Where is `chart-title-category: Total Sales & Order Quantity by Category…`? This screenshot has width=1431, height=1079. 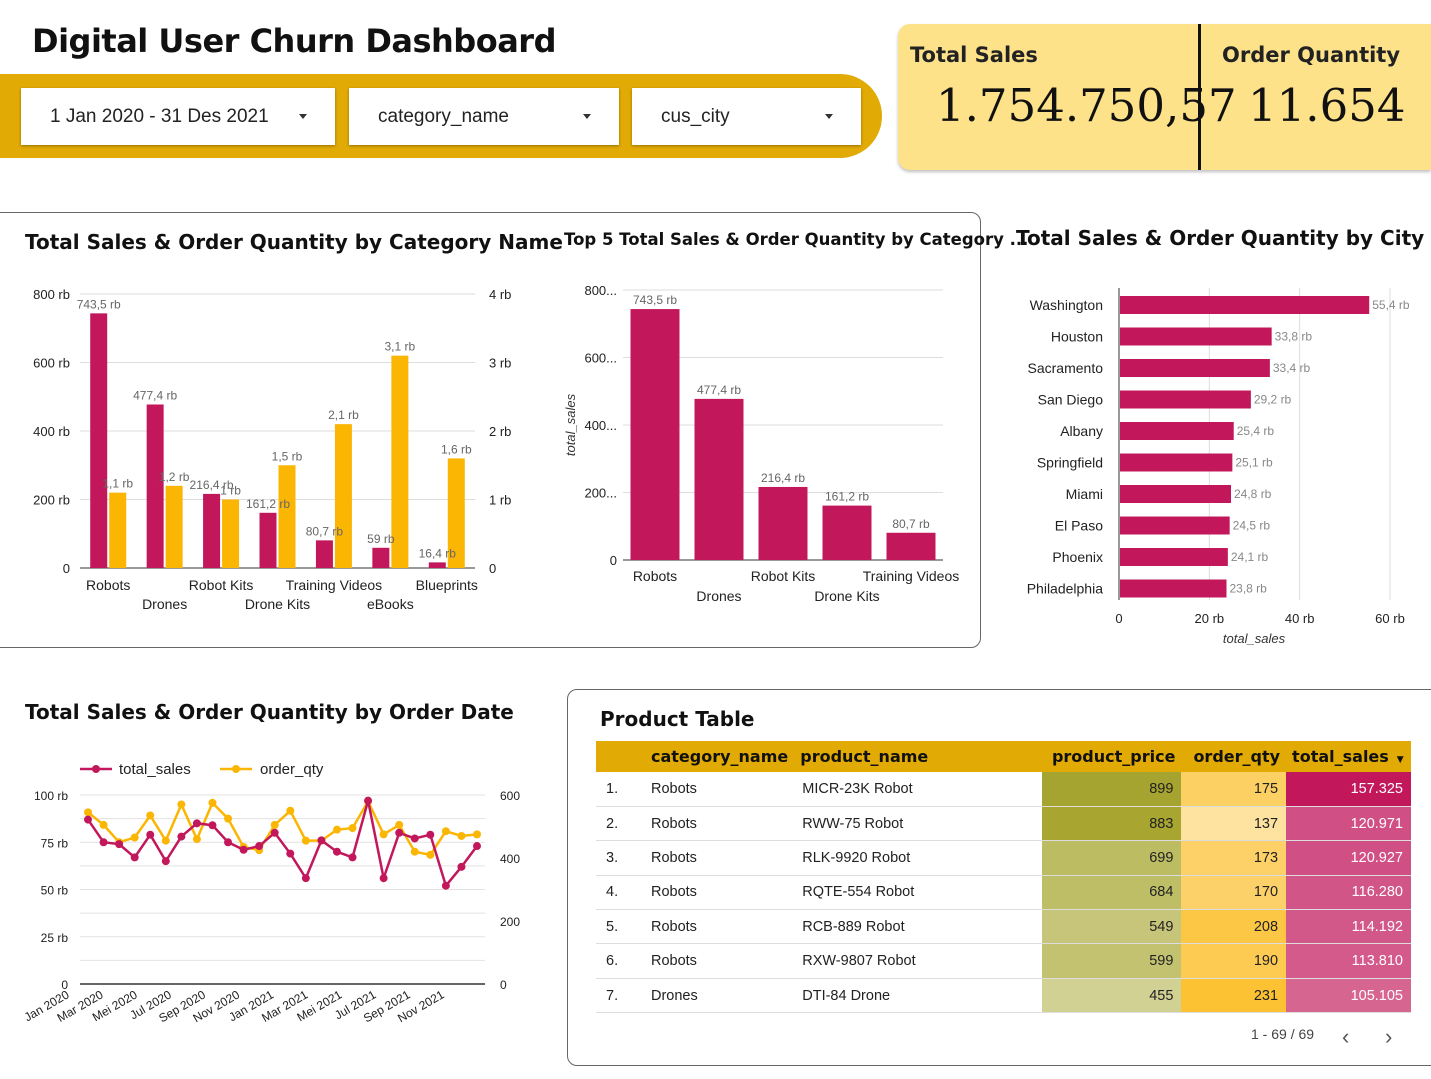
chart-title-category: Total Sales & Order Quantity by Category… is located at coordinates (294, 242).